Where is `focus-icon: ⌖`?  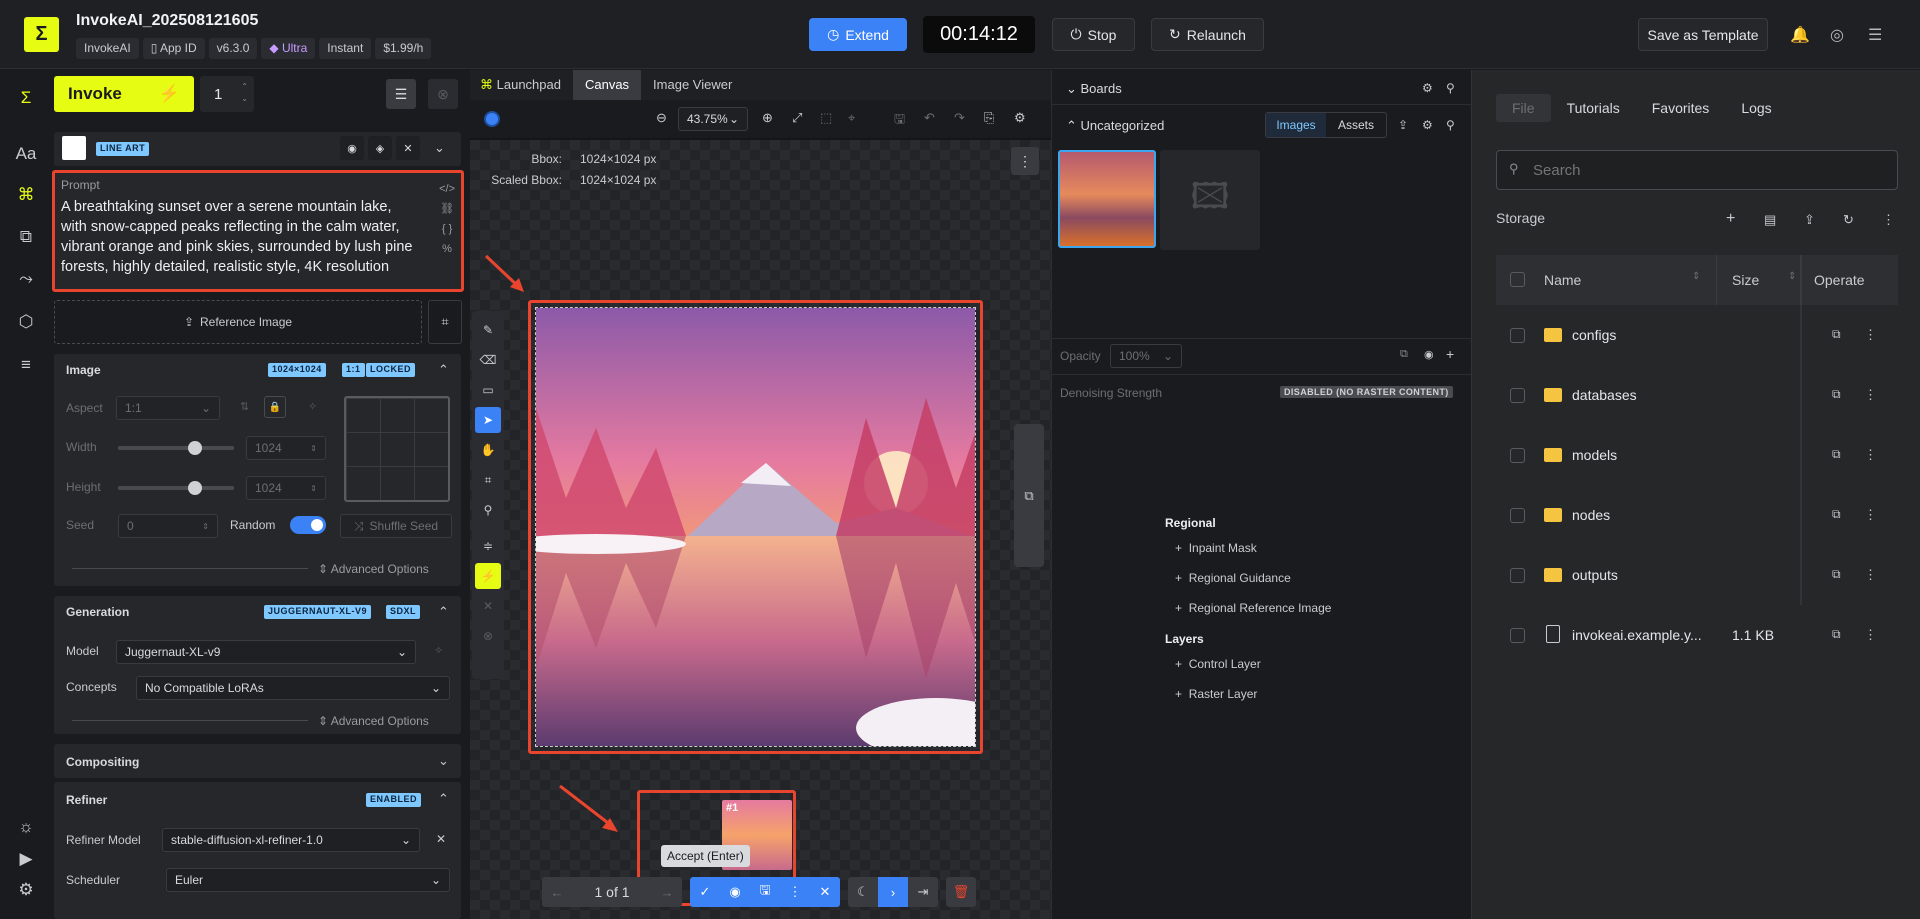 focus-icon: ⌖ is located at coordinates (851, 118).